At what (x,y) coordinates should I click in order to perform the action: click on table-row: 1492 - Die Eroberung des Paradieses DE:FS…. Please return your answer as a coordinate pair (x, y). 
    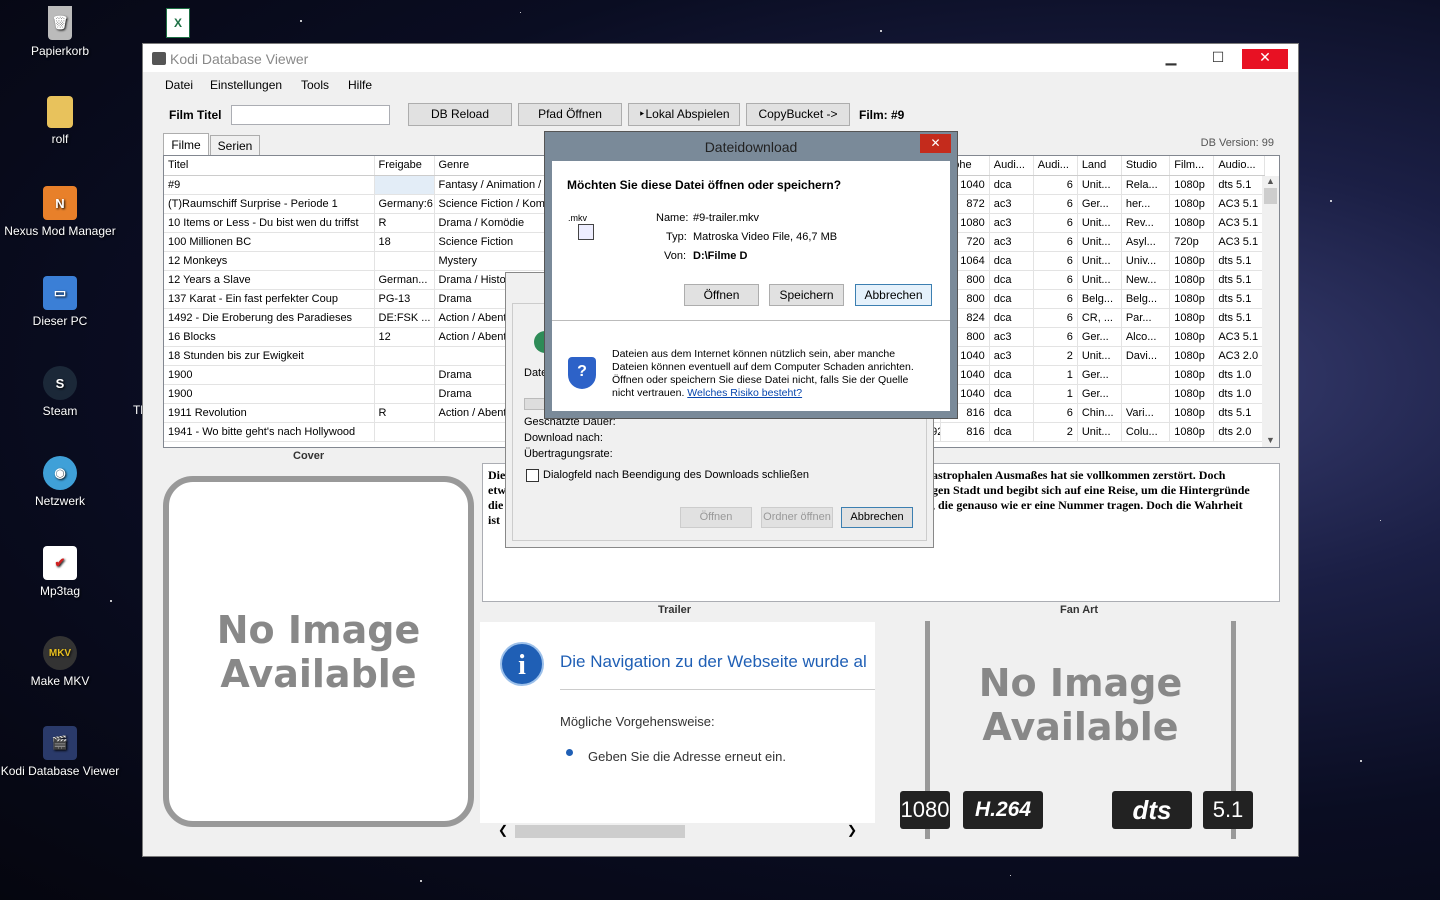
    Looking at the image, I should click on (357, 318).